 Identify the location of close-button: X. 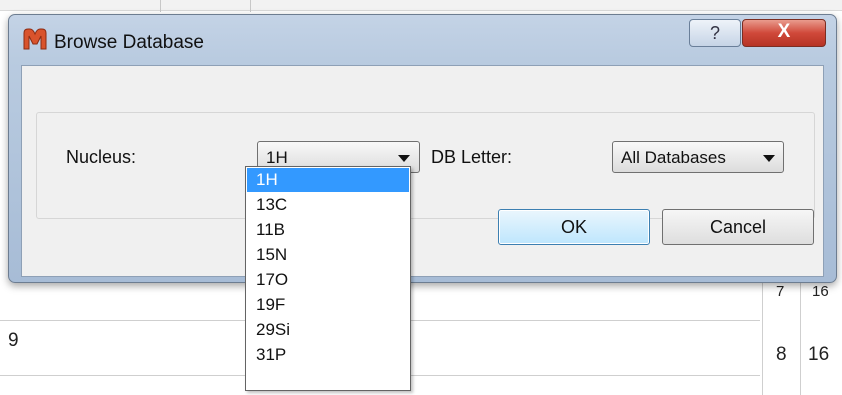
(784, 33).